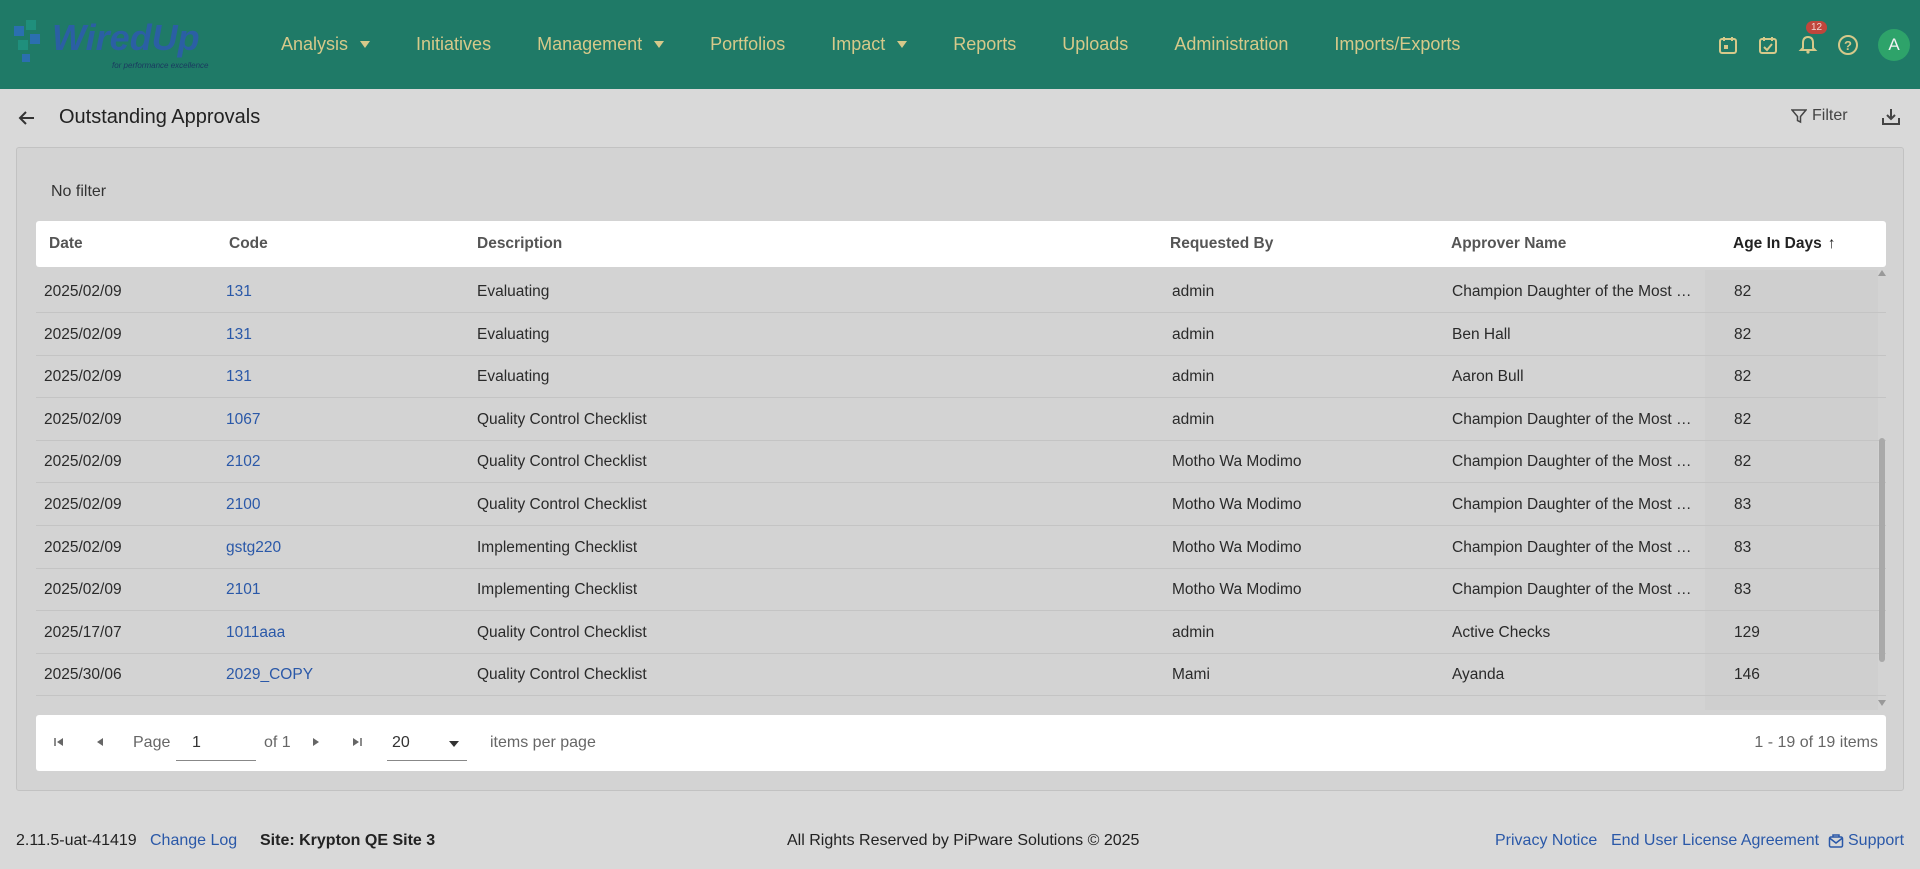  I want to click on eula-link: End User License Agreement, so click(1715, 841).